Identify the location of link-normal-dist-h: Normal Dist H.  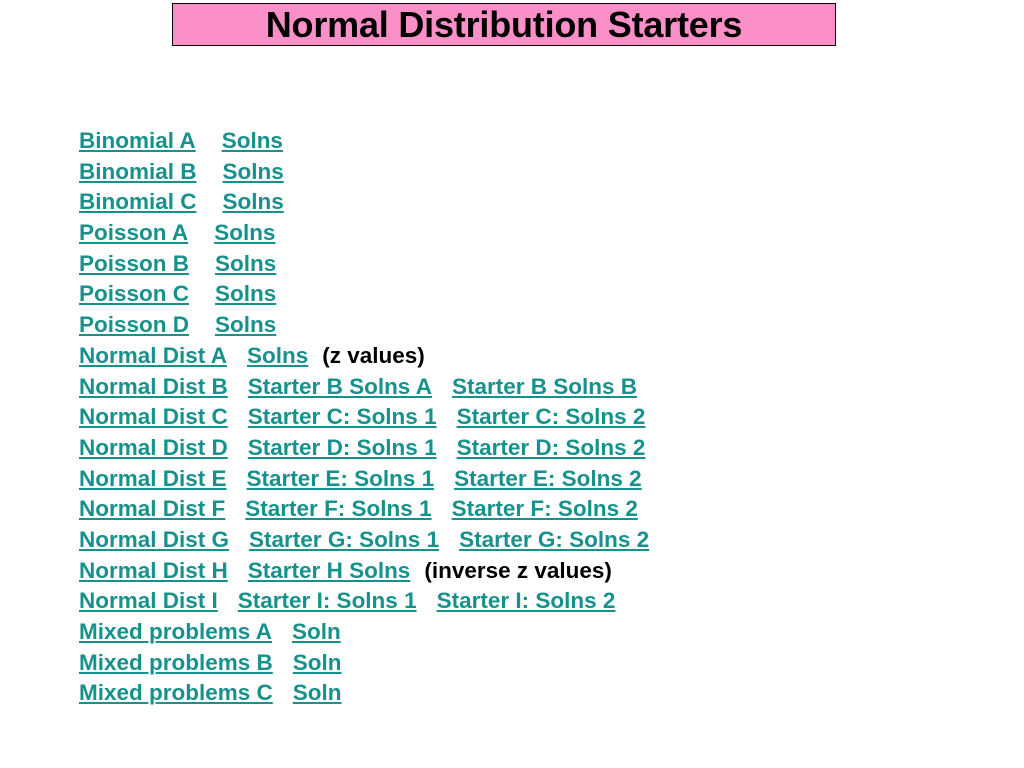
(153, 571).